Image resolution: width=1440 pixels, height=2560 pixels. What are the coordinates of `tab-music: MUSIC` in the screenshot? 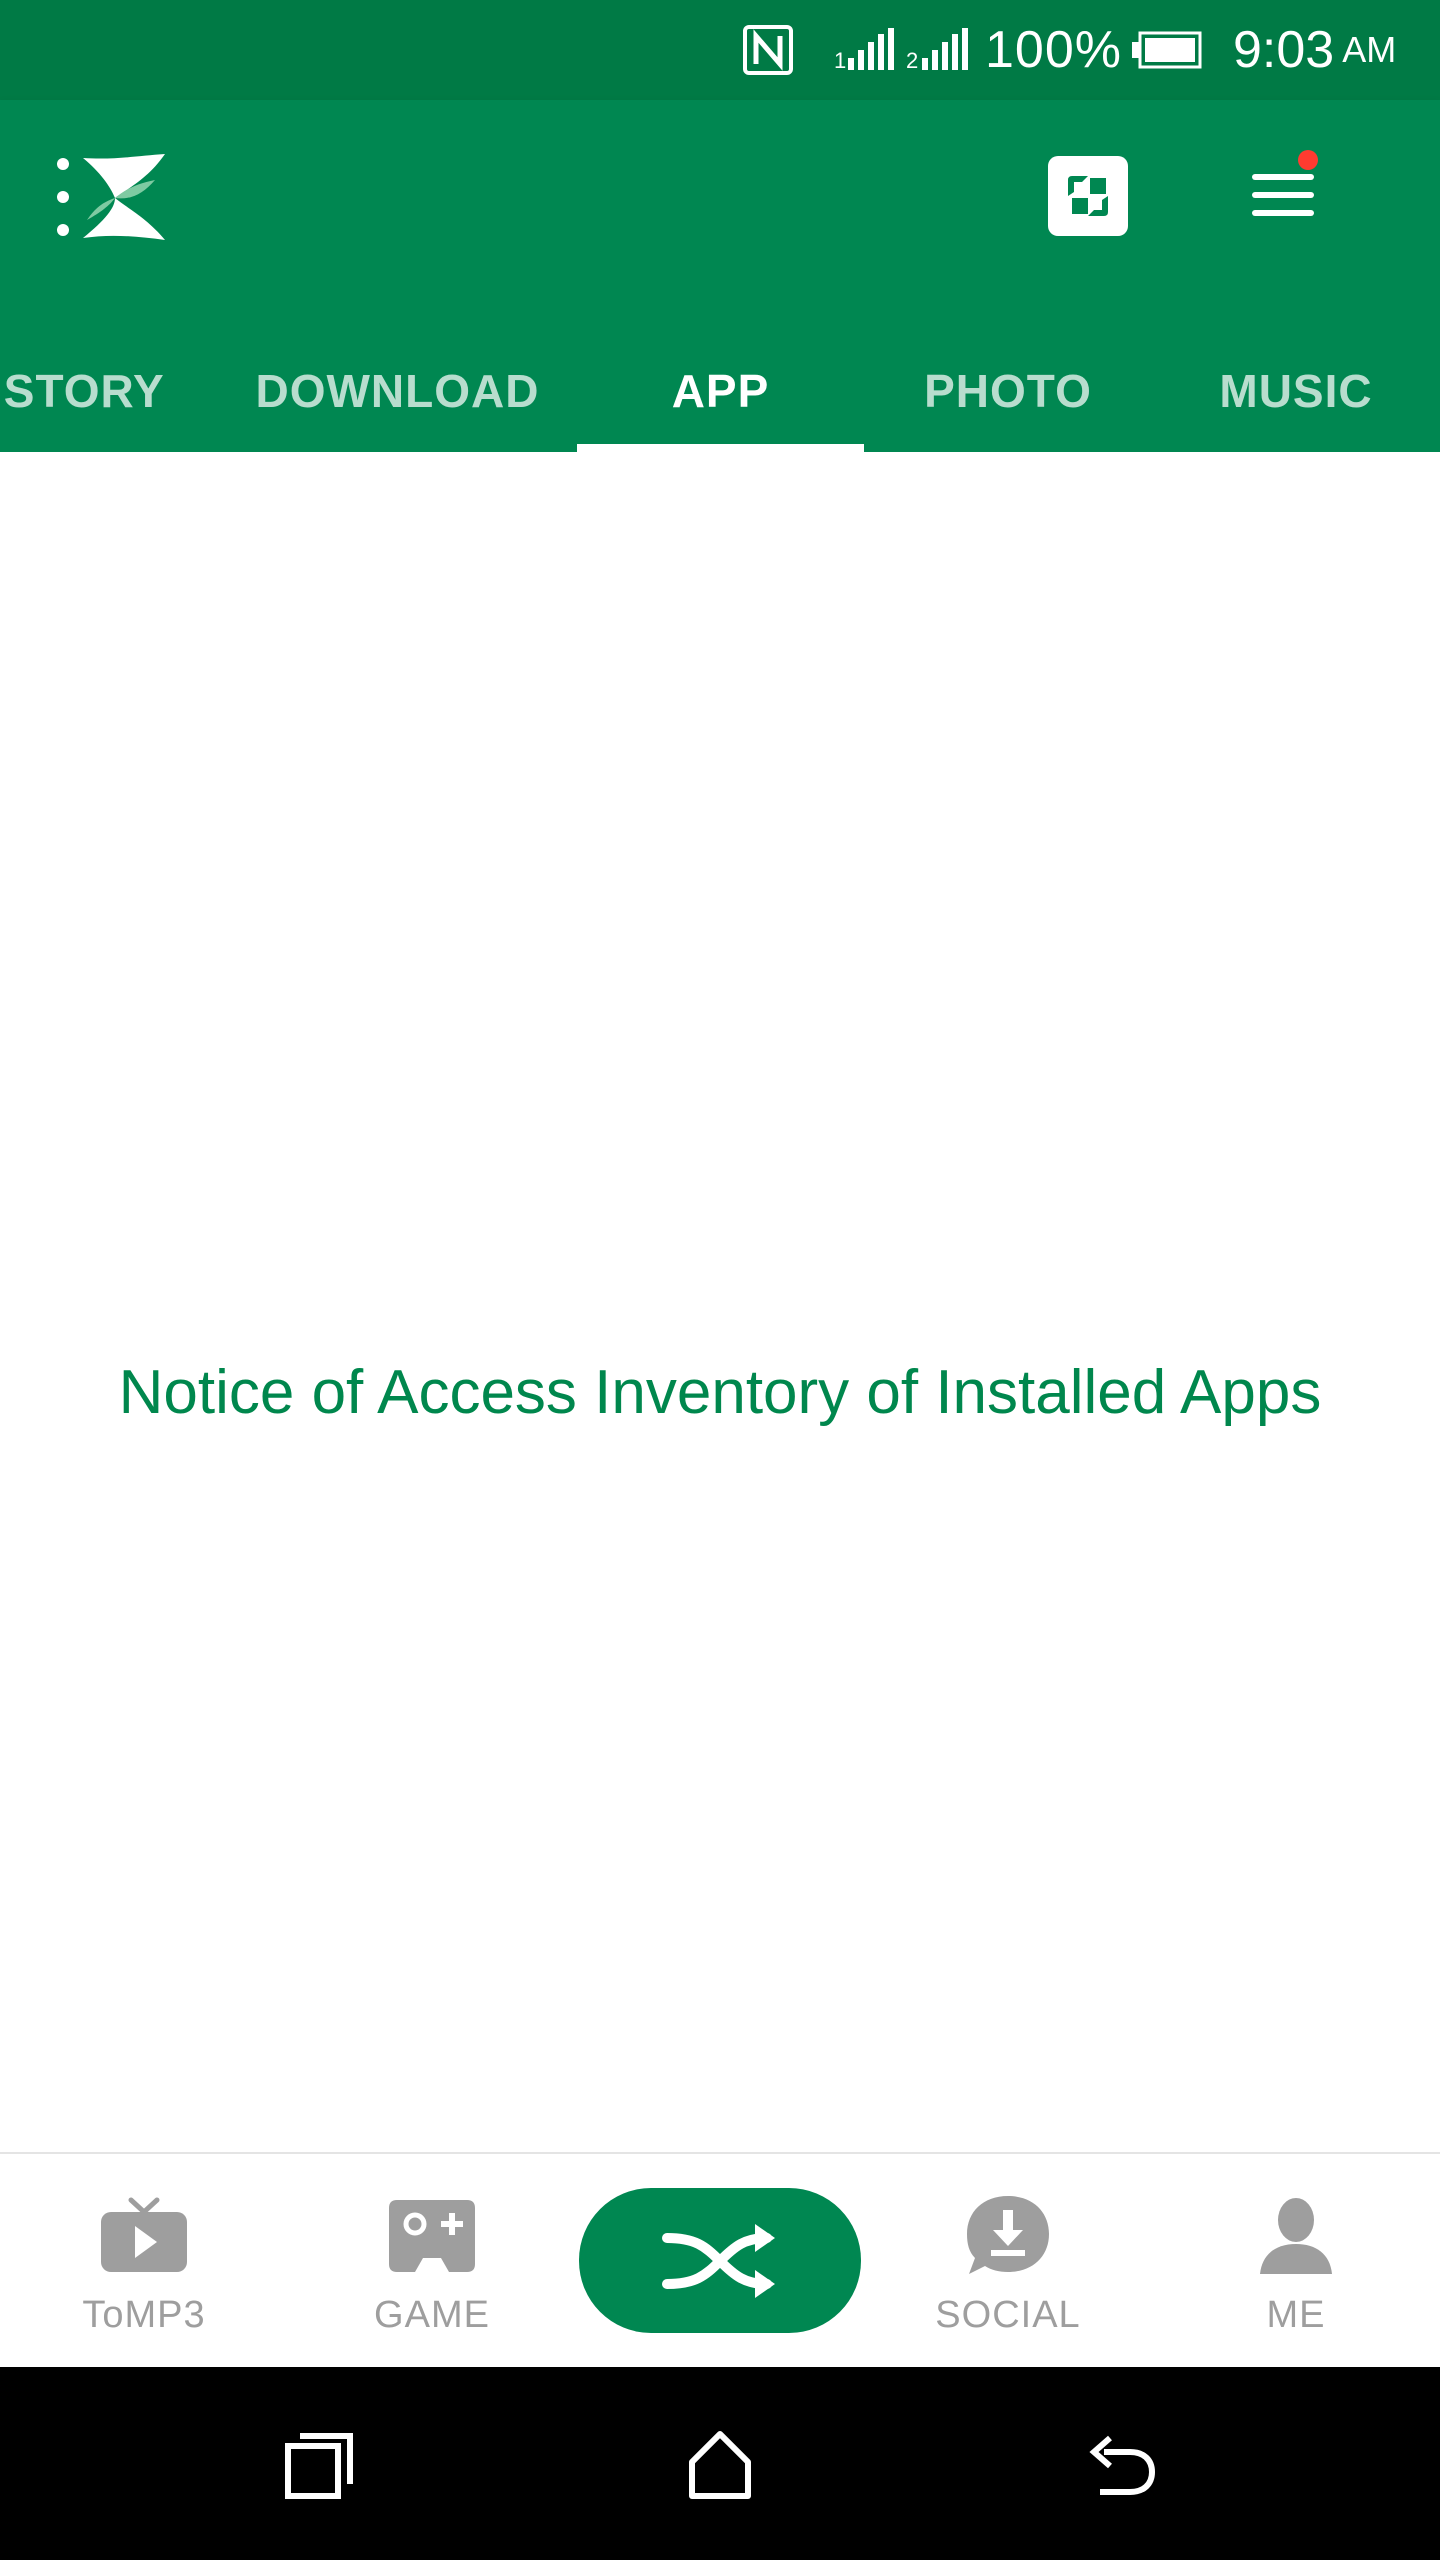 It's located at (1296, 391).